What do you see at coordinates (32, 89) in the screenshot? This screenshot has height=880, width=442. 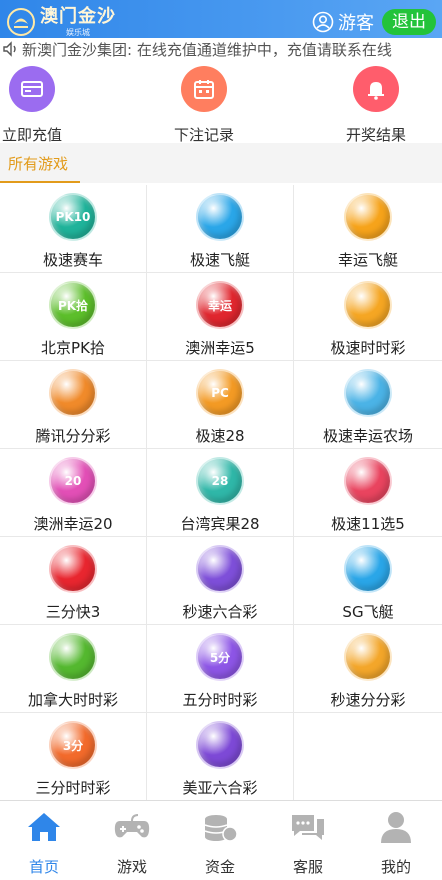 I see `wallet-icon` at bounding box center [32, 89].